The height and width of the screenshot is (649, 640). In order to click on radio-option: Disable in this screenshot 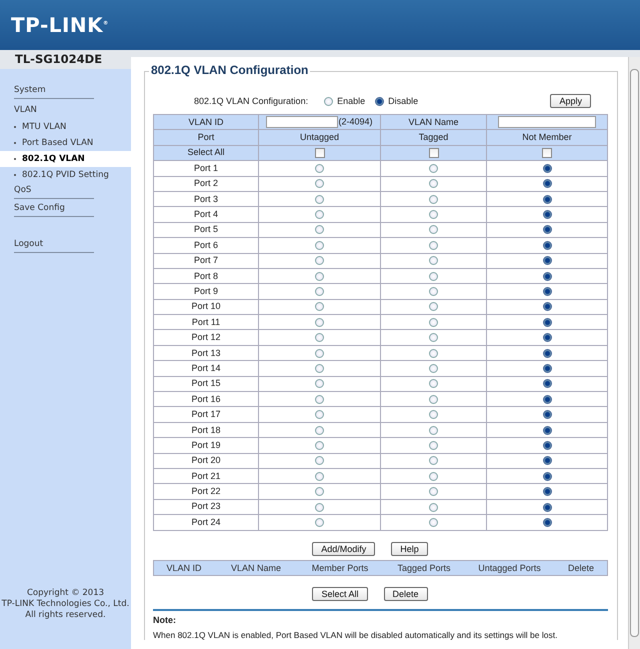, I will do `click(396, 101)`.